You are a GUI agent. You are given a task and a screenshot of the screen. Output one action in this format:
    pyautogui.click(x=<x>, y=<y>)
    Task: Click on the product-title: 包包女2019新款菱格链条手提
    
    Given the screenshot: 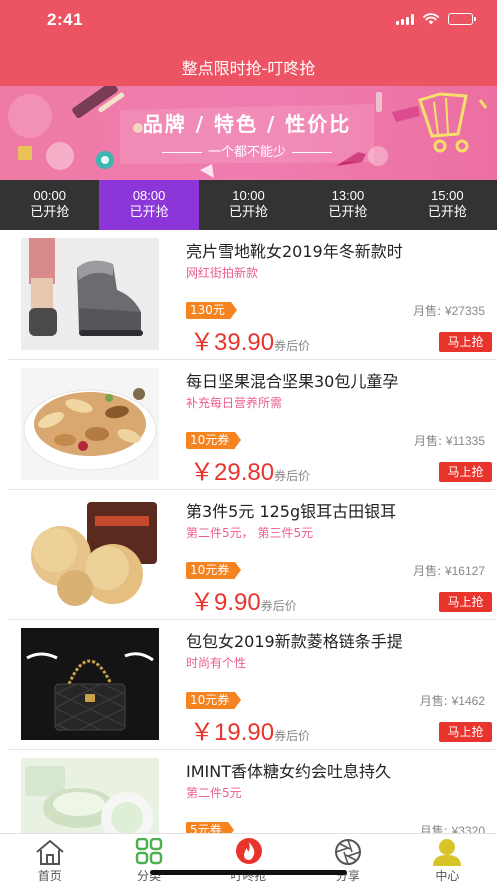 What is the action you would take?
    pyautogui.click(x=294, y=641)
    